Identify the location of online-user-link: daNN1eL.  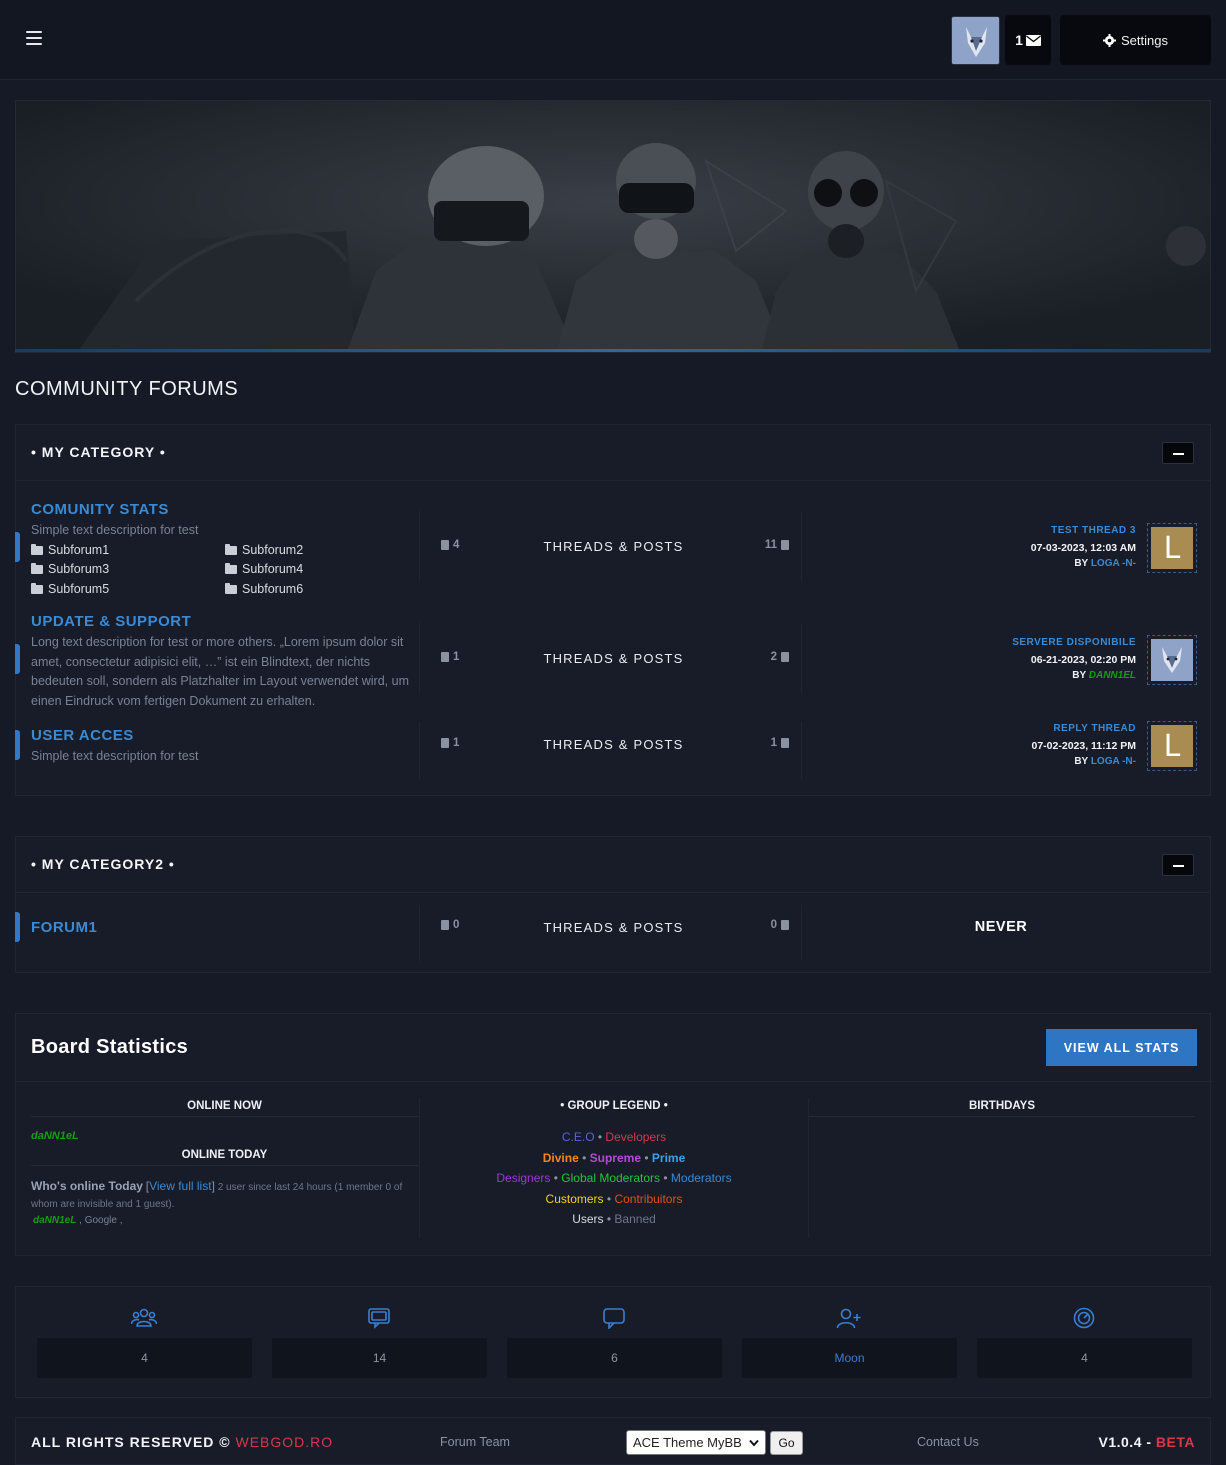
(55, 1136).